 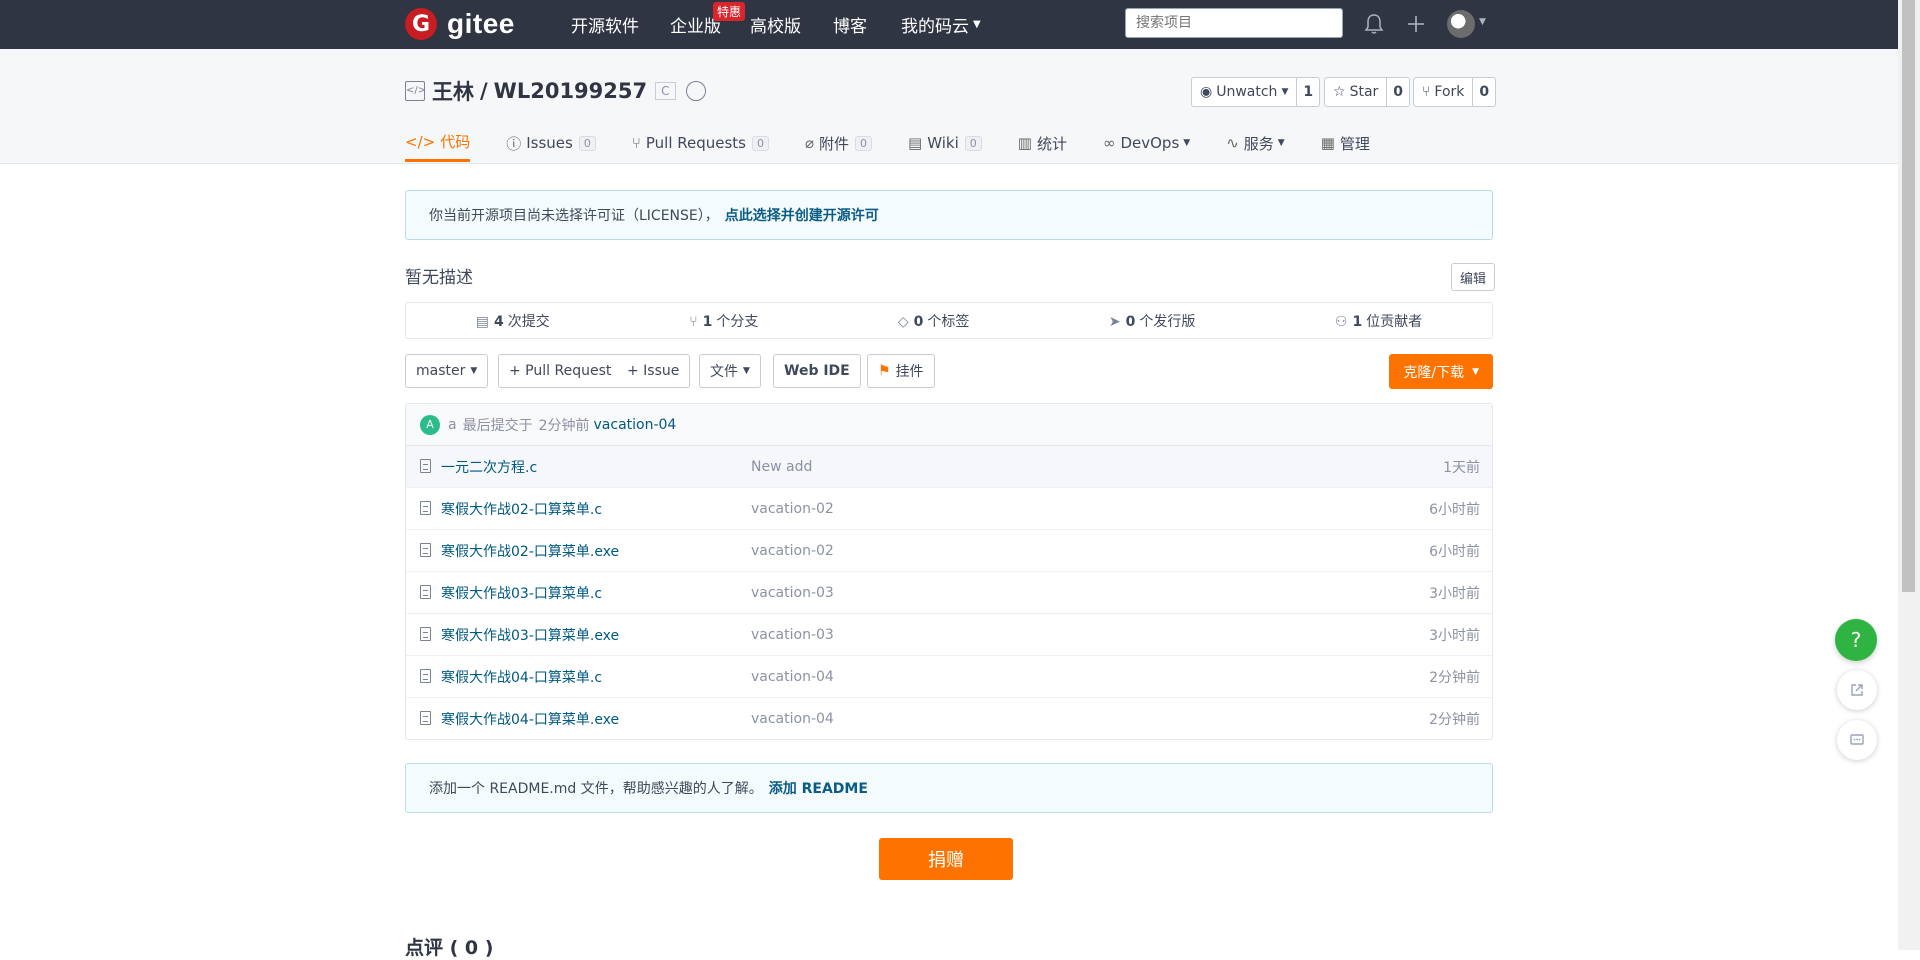 What do you see at coordinates (574, 216) in the screenshot?
I see `license-notice-text: 你当前开源项目尚未选择许可证（LICENSE），` at bounding box center [574, 216].